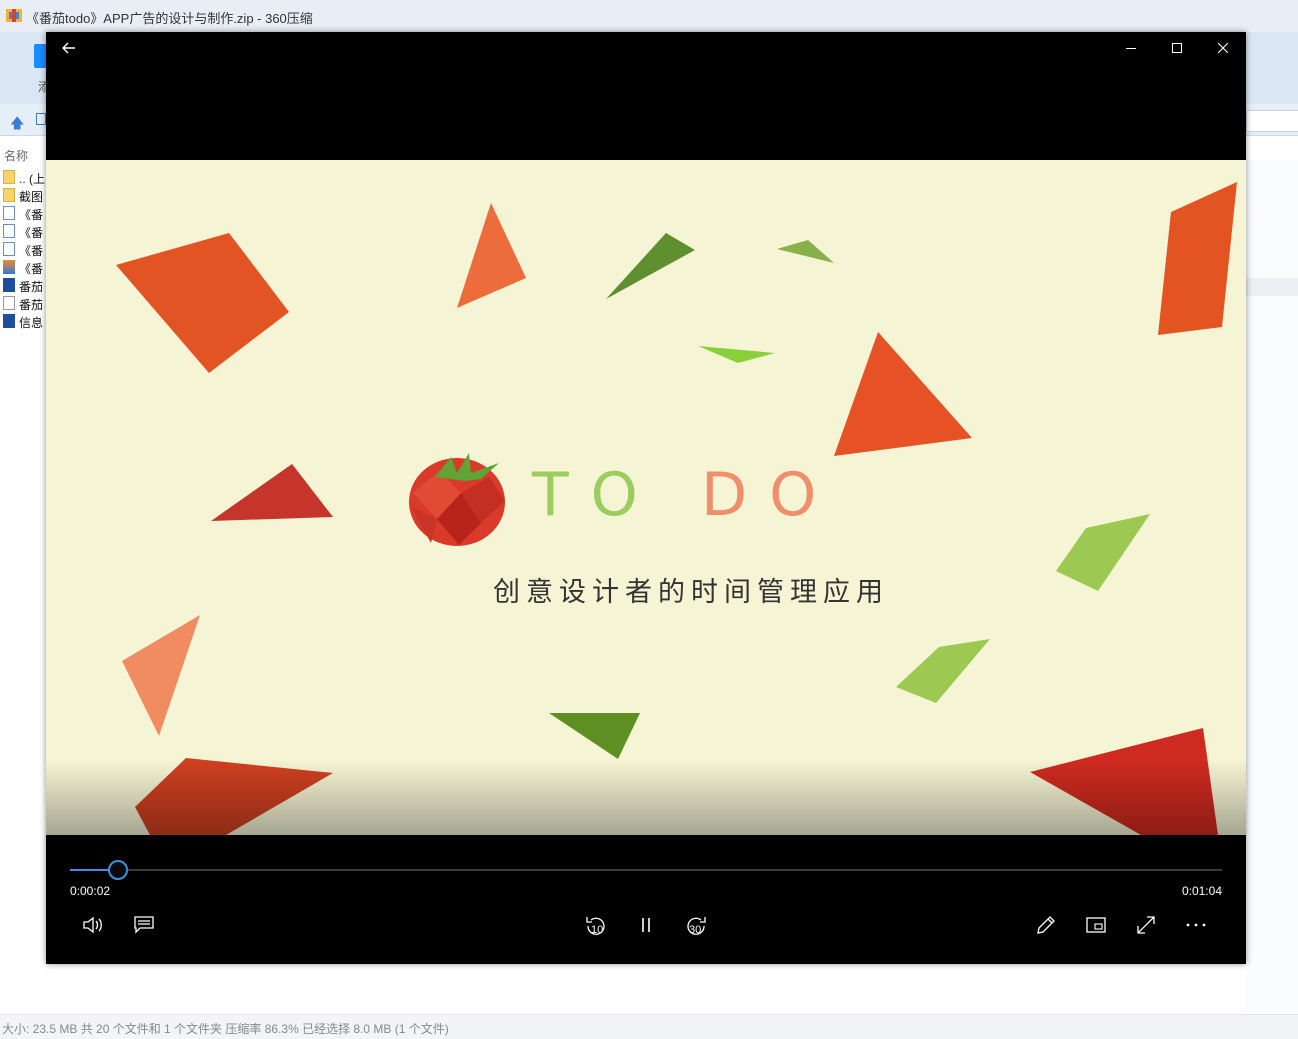 The image size is (1298, 1039). Describe the element at coordinates (903, 394) in the screenshot. I see `shape-big-orange-triangle` at that location.